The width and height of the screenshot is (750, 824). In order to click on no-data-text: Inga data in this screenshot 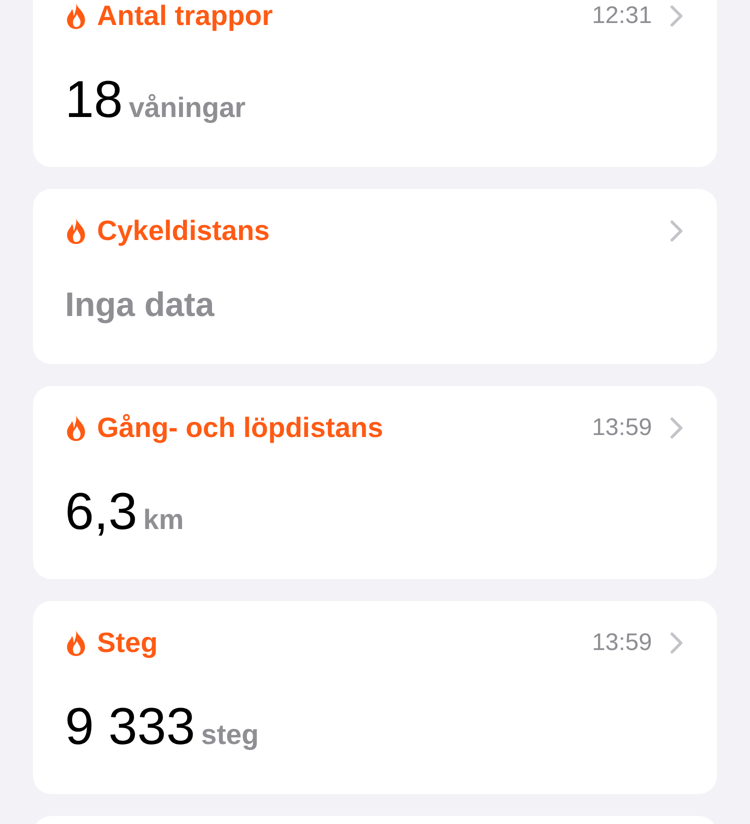, I will do `click(139, 305)`.